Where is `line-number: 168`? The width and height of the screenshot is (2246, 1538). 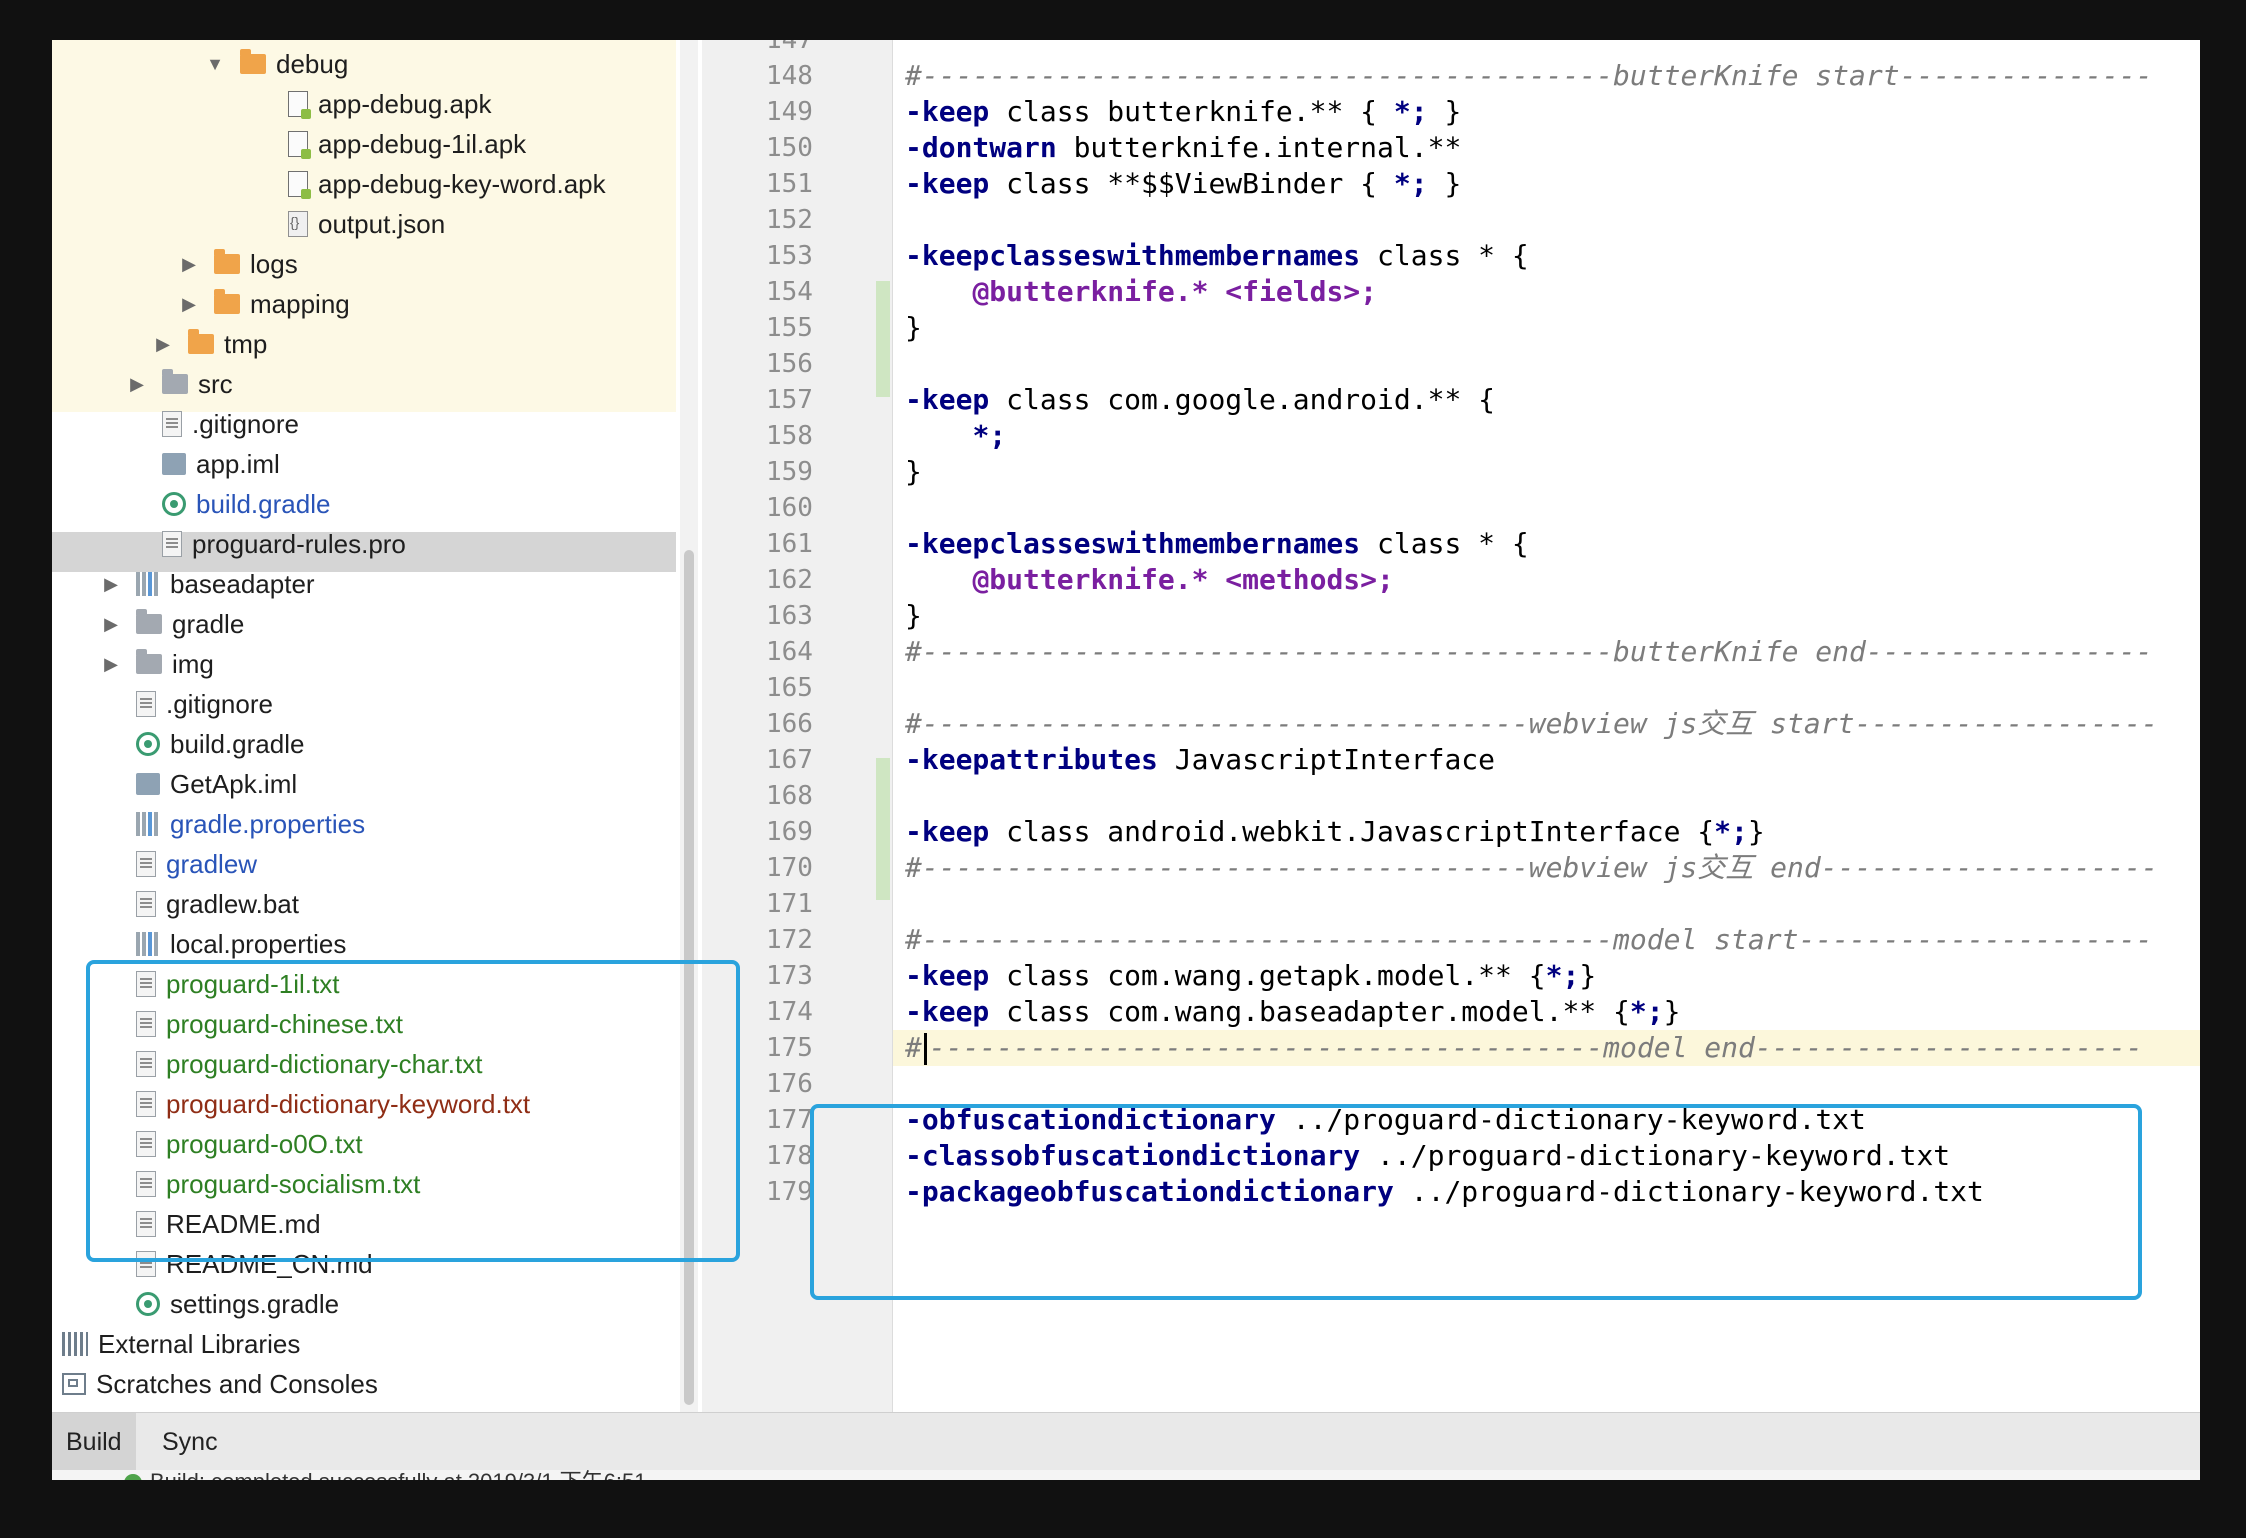
line-number: 168 is located at coordinates (789, 796).